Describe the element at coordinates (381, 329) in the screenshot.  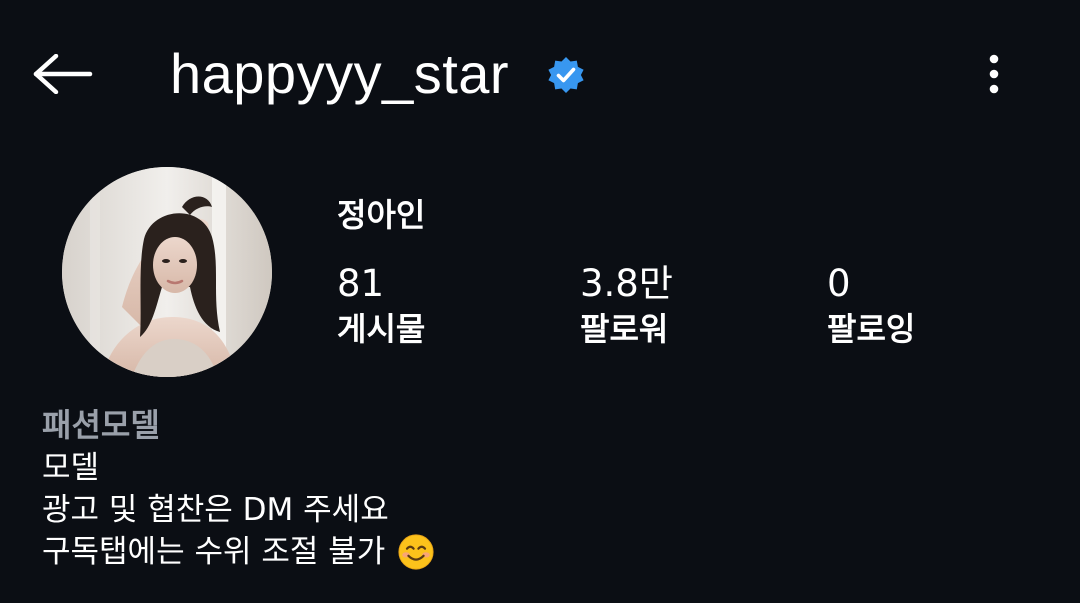
I see `posts-count-label: 게시물` at that location.